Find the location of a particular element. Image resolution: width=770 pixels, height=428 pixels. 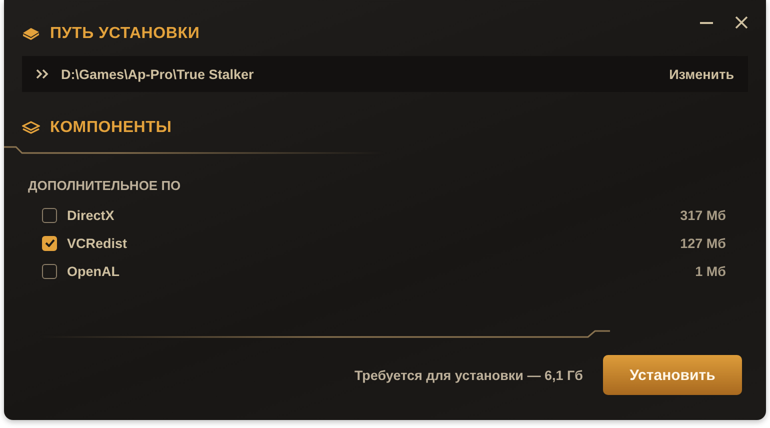

component-size: 1 Мб is located at coordinates (710, 271).